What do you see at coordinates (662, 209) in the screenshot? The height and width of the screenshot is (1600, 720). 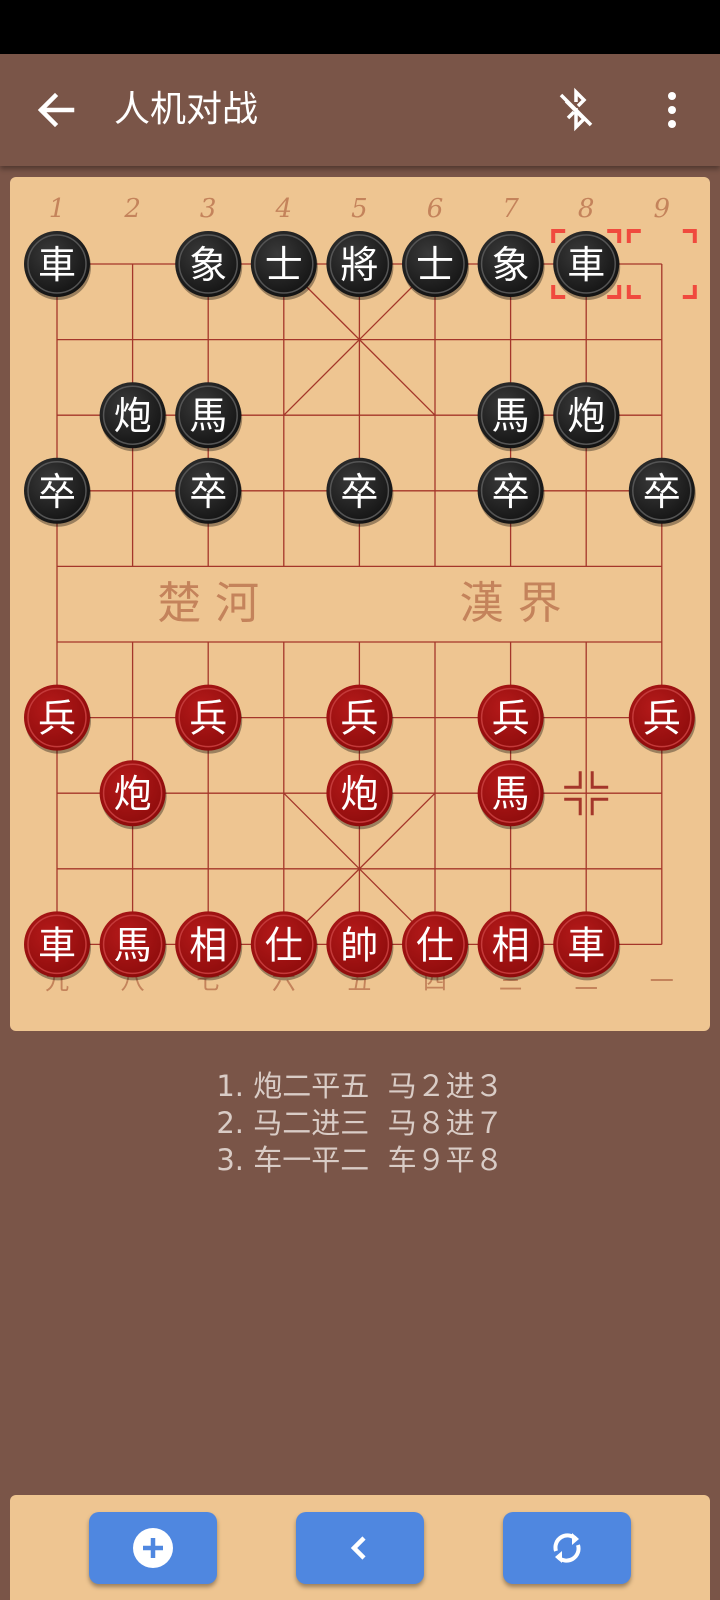 I see `file-number-top: 9` at bounding box center [662, 209].